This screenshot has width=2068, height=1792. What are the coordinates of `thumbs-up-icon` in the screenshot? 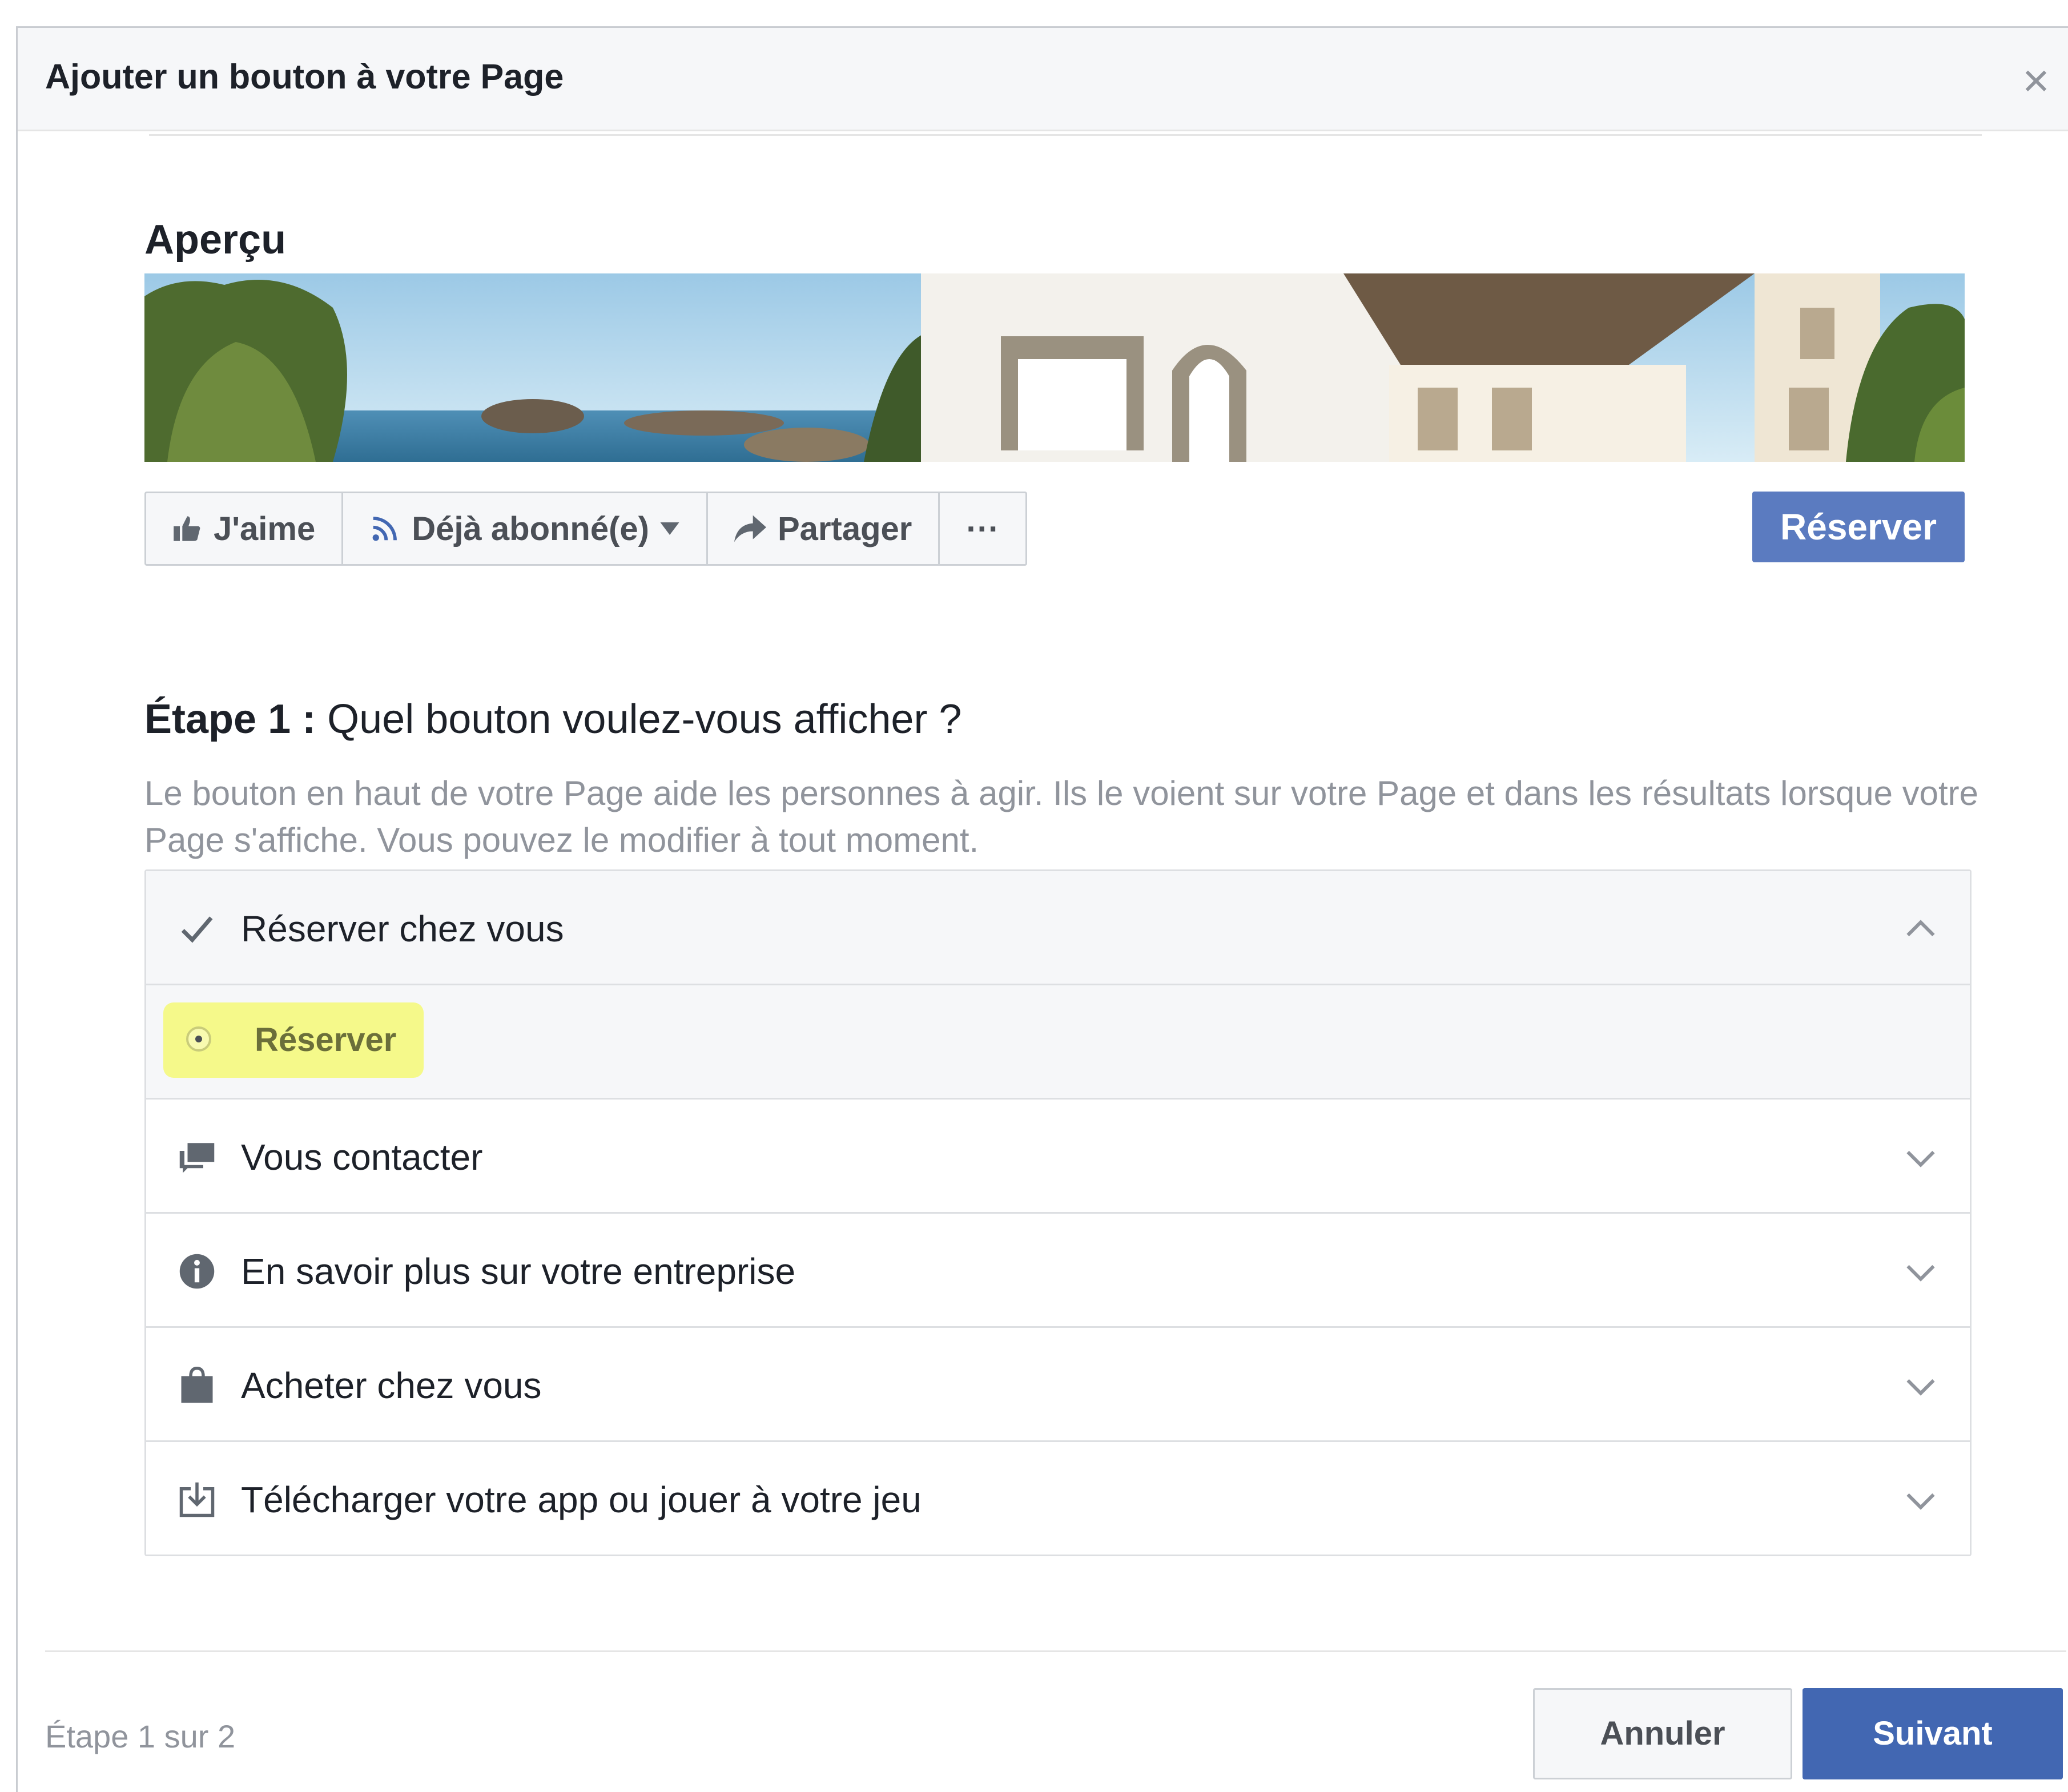 It's located at (187, 528).